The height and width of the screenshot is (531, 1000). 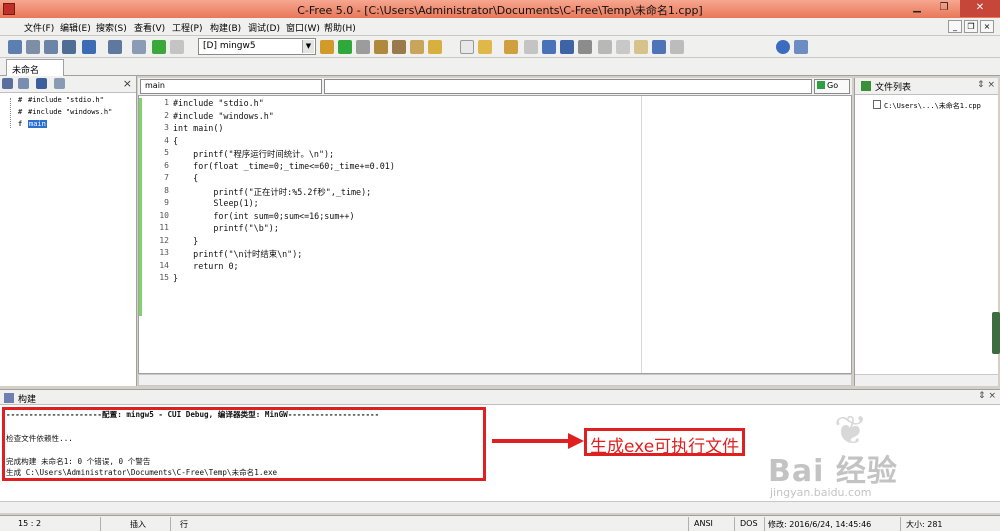 What do you see at coordinates (206, 265) in the screenshot?
I see `code-line: return 0;` at bounding box center [206, 265].